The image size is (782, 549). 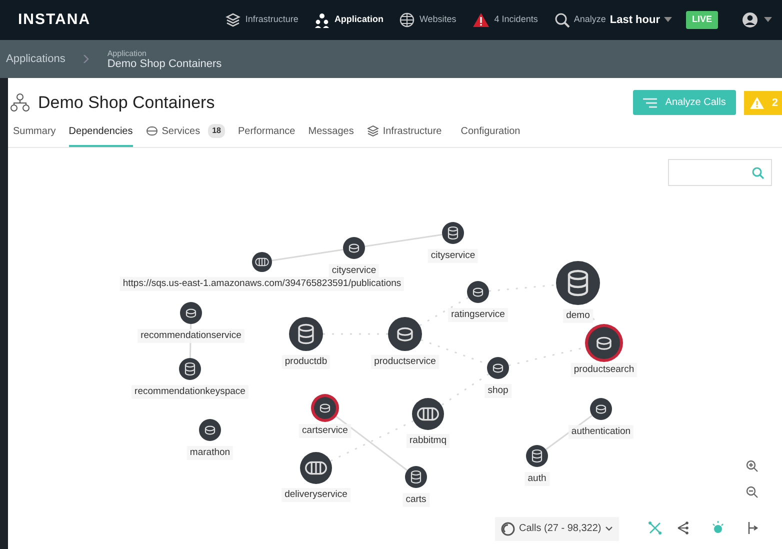 What do you see at coordinates (152, 131) in the screenshot?
I see `service-icon` at bounding box center [152, 131].